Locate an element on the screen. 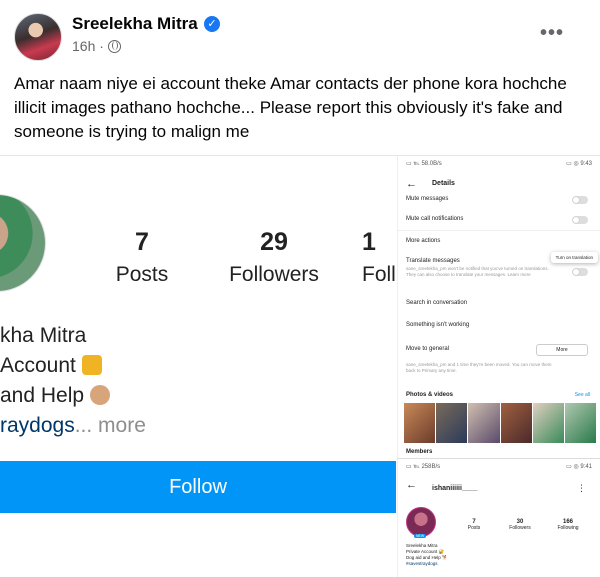 The width and height of the screenshot is (600, 577). mini-stat-posts-label: Posts is located at coordinates (474, 528).